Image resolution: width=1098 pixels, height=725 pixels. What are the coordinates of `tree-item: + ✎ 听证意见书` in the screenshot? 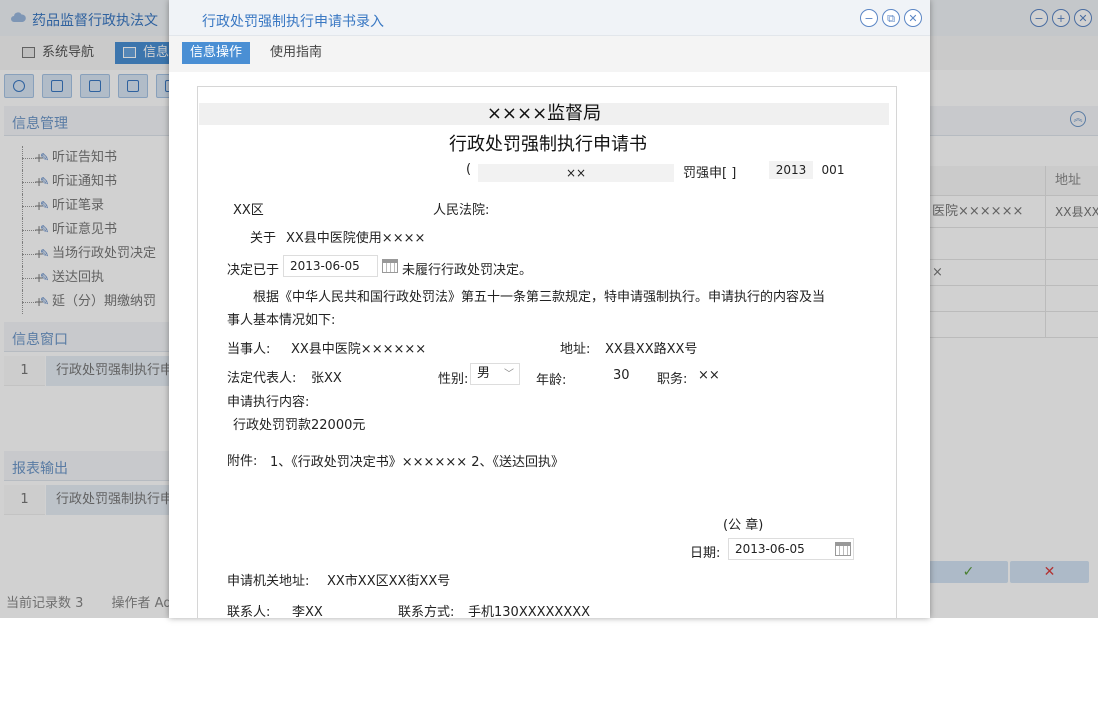 It's located at (88, 230).